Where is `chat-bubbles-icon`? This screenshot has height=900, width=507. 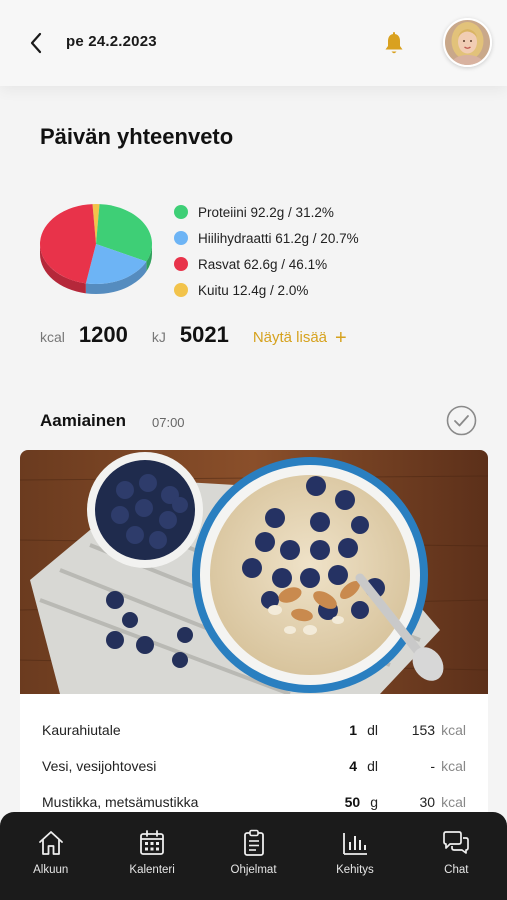 chat-bubbles-icon is located at coordinates (456, 842).